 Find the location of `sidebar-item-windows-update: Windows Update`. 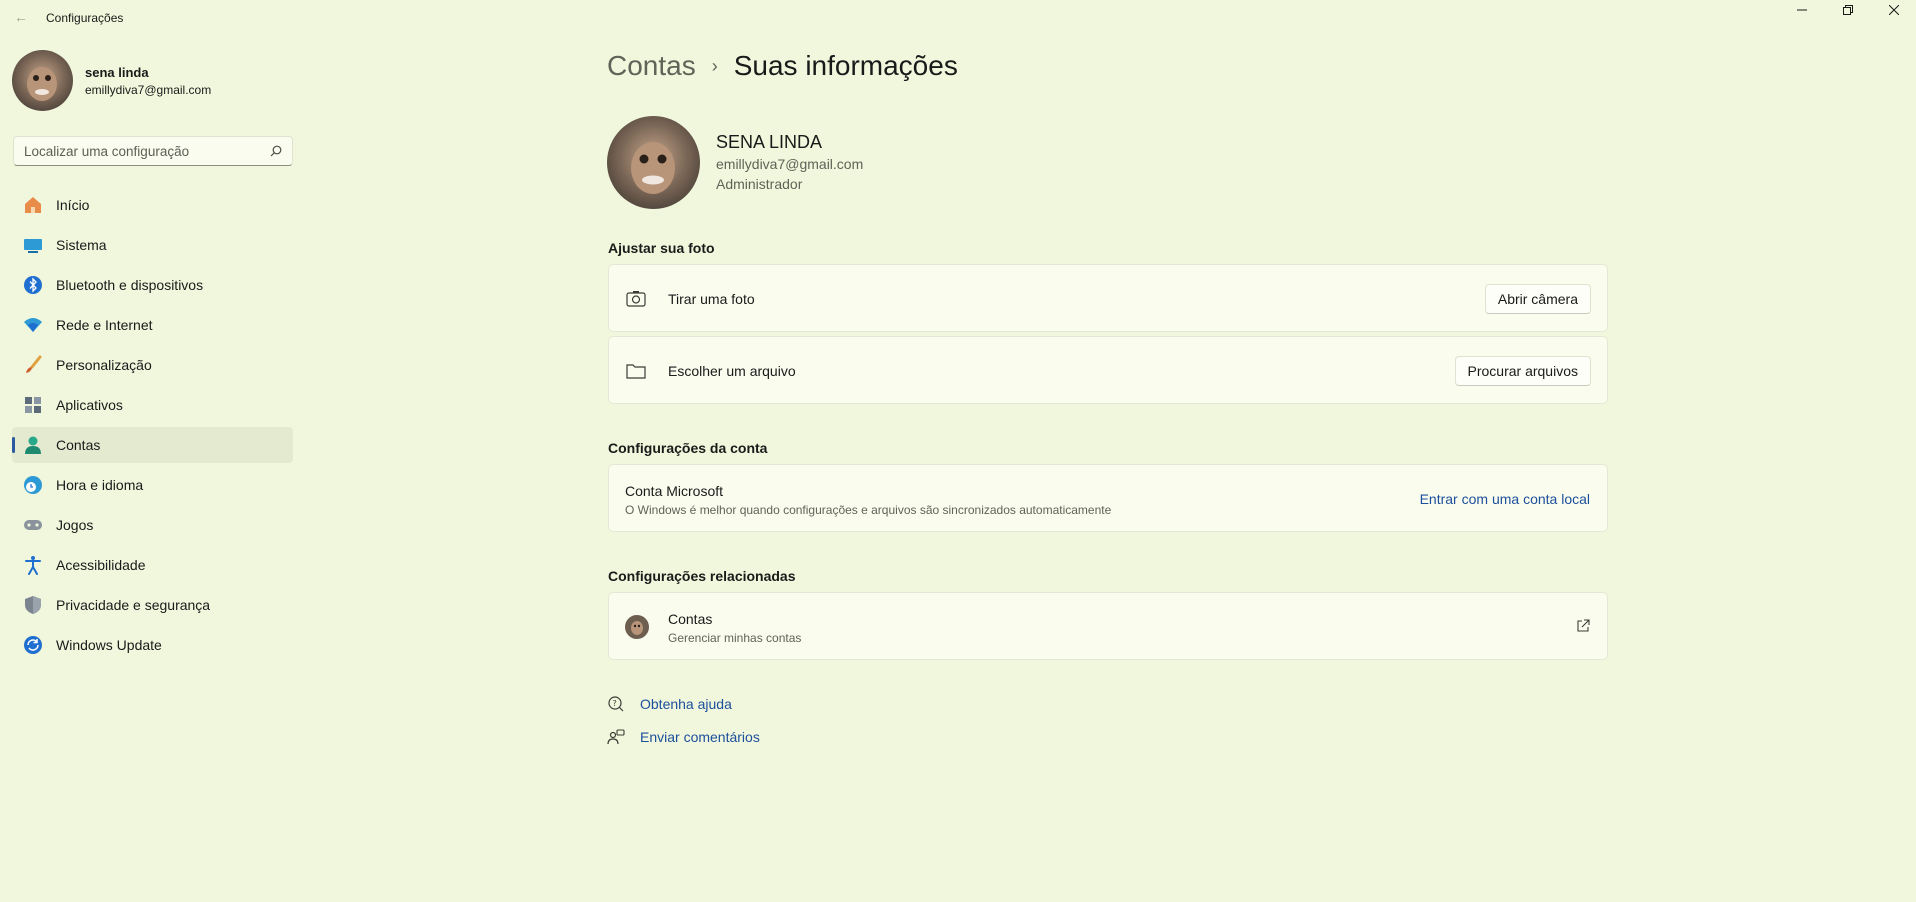

sidebar-item-windows-update: Windows Update is located at coordinates (152, 645).